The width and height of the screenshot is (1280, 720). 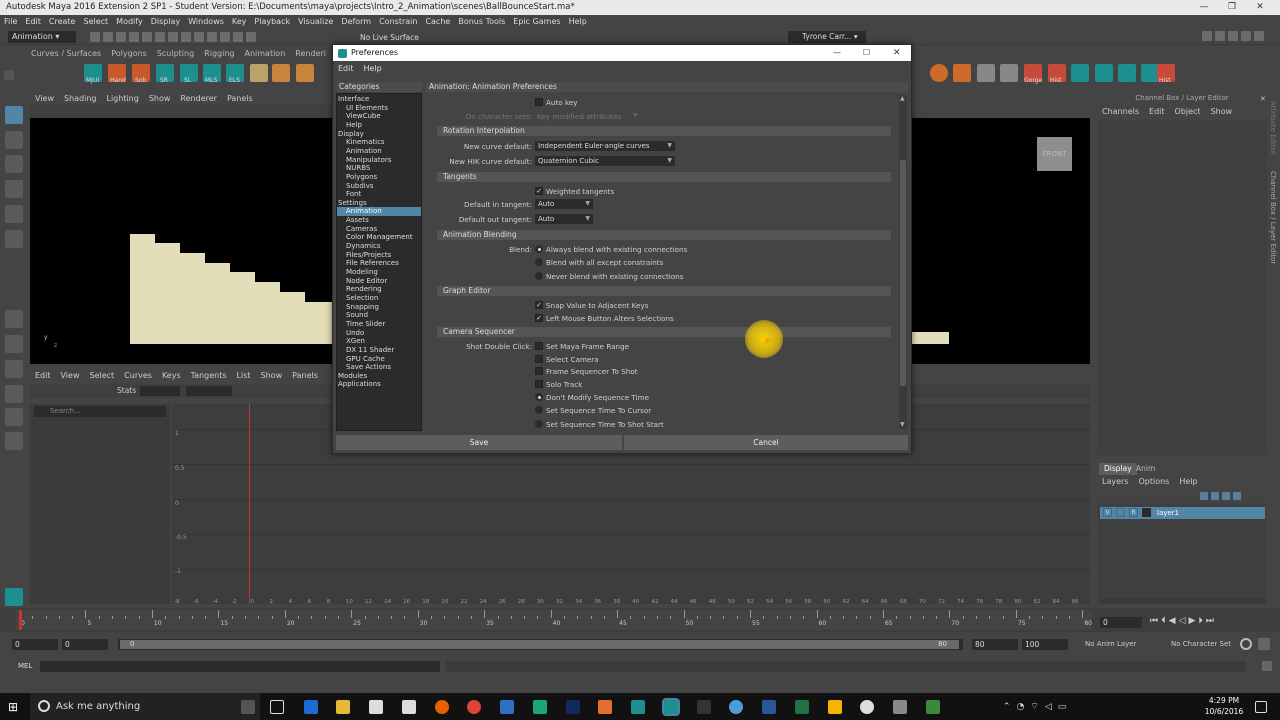 What do you see at coordinates (704, 707) in the screenshot?
I see `epic-games-icon` at bounding box center [704, 707].